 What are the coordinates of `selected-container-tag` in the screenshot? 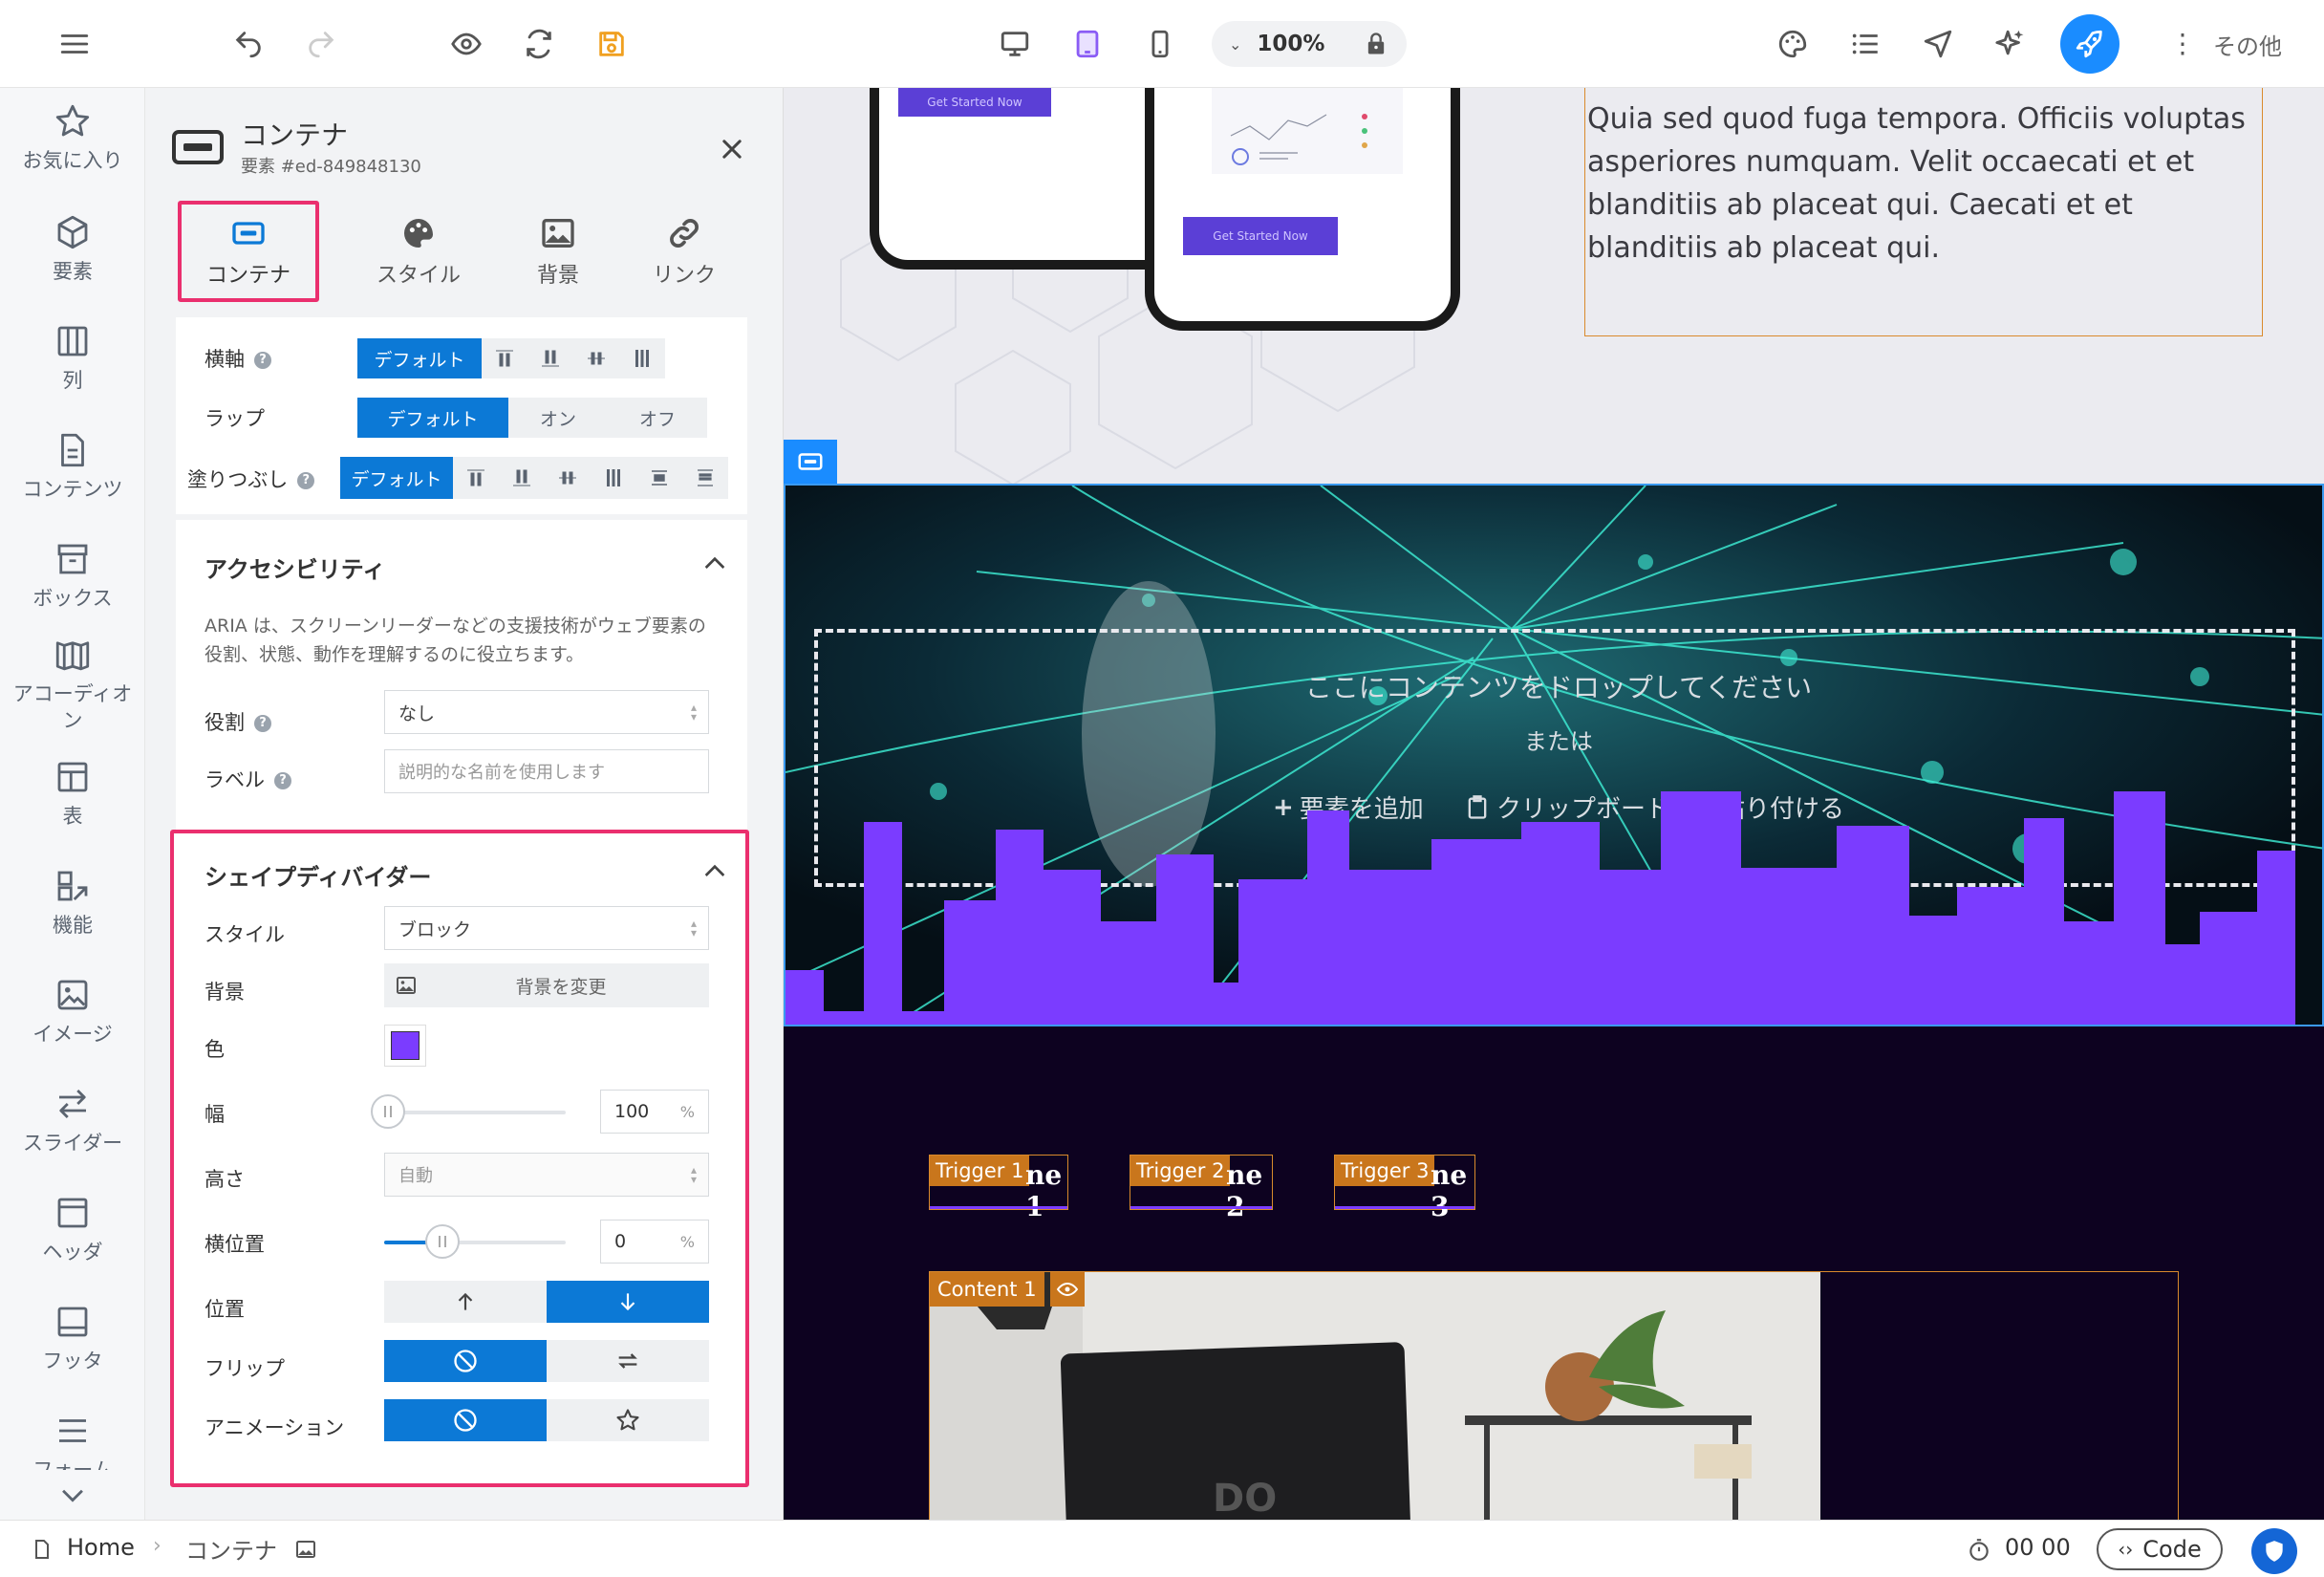 It's located at (811, 462).